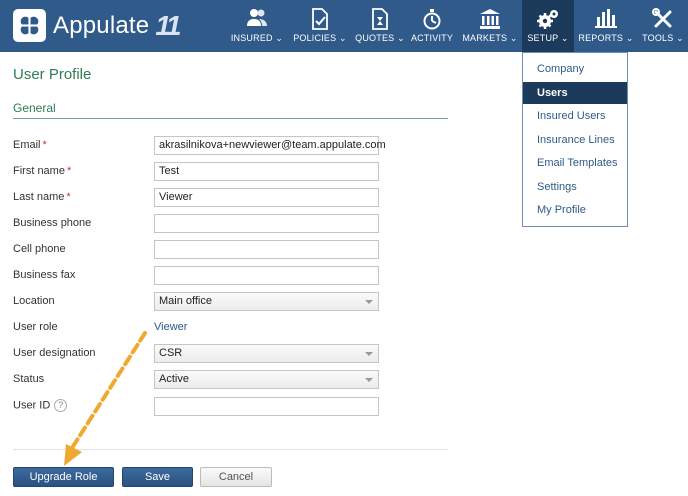 The width and height of the screenshot is (688, 496). Describe the element at coordinates (44, 275) in the screenshot. I see `business-fax-label: Business fax` at that location.